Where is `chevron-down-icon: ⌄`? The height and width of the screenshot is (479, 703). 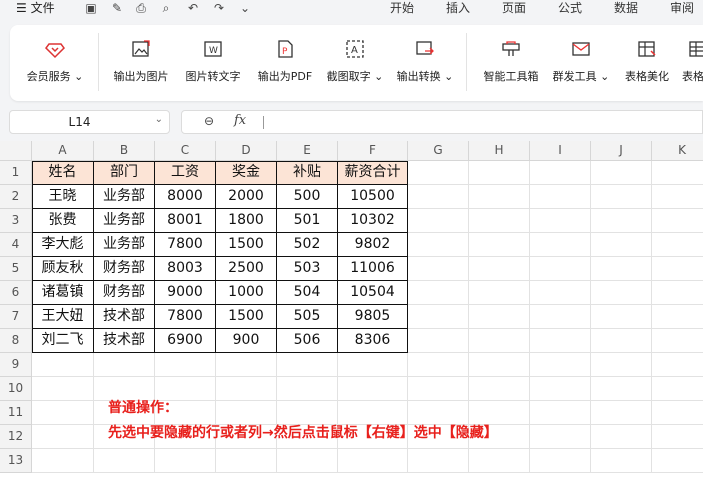 chevron-down-icon: ⌄ is located at coordinates (245, 8).